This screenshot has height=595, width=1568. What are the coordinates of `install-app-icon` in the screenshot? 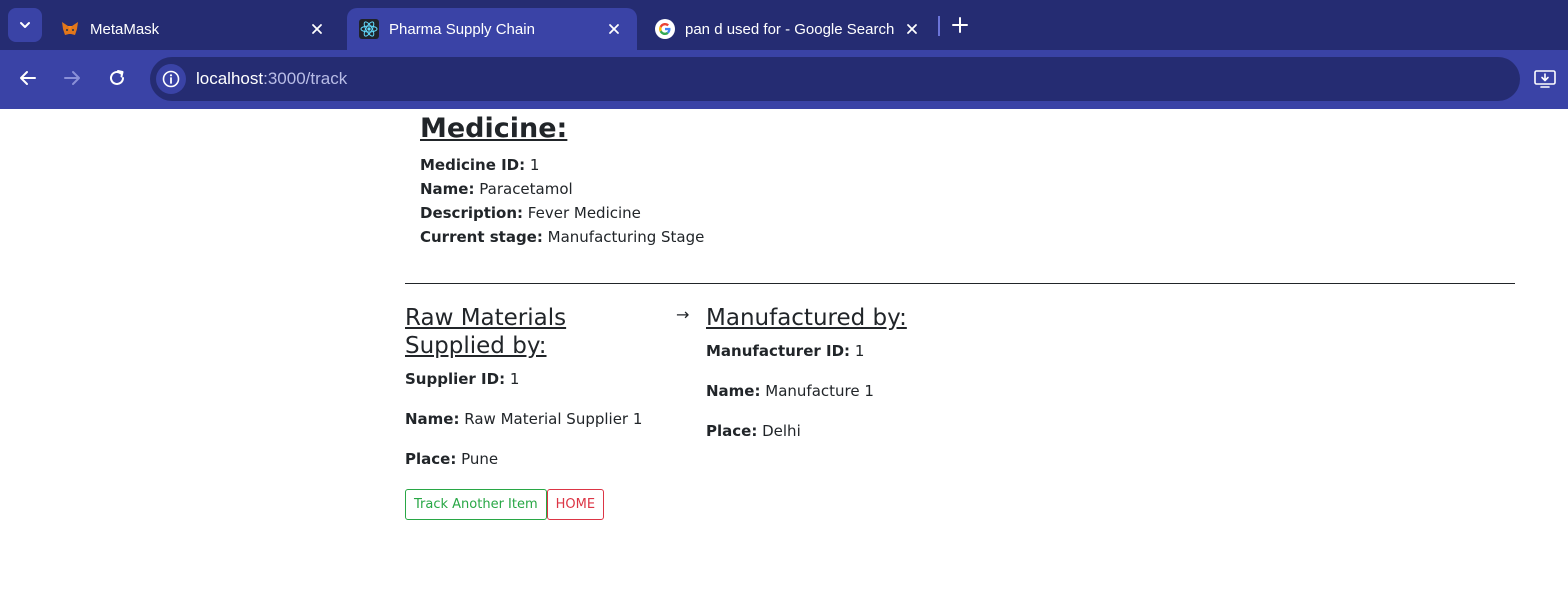 It's located at (1545, 79).